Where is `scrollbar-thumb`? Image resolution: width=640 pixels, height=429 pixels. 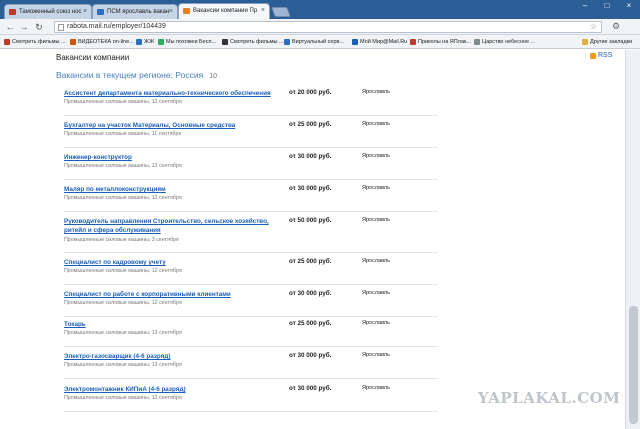
scrollbar-thumb is located at coordinates (633, 365).